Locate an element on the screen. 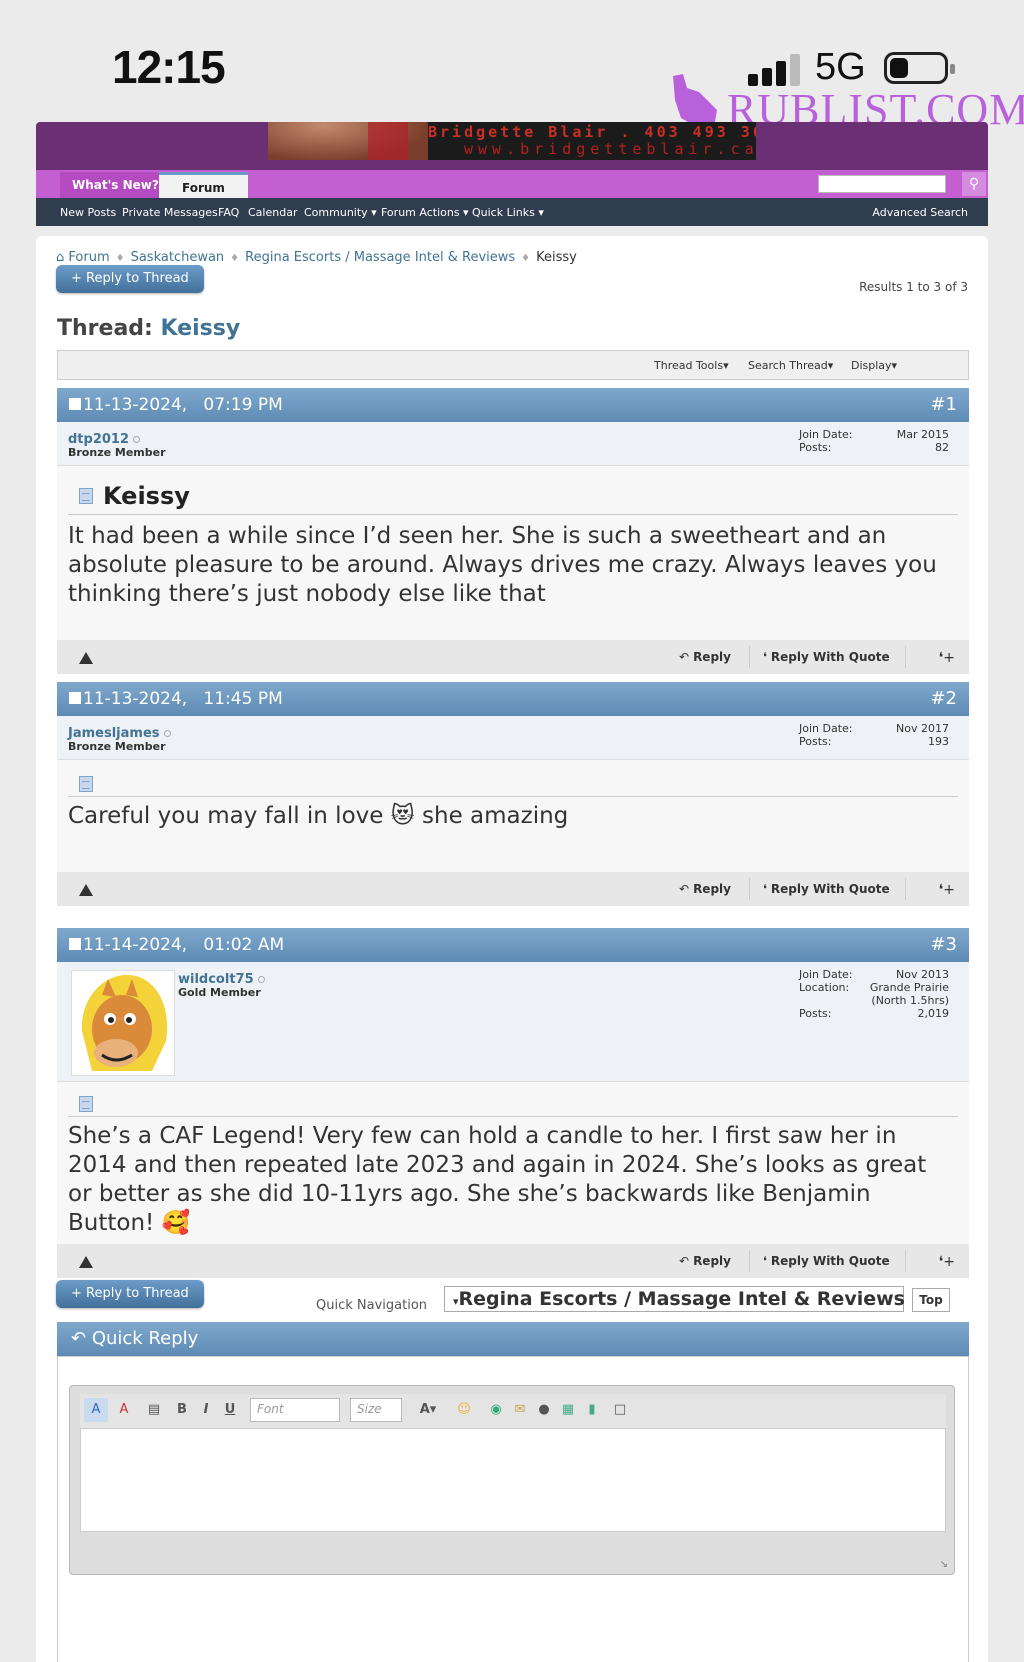  top-button: Top is located at coordinates (931, 1300).